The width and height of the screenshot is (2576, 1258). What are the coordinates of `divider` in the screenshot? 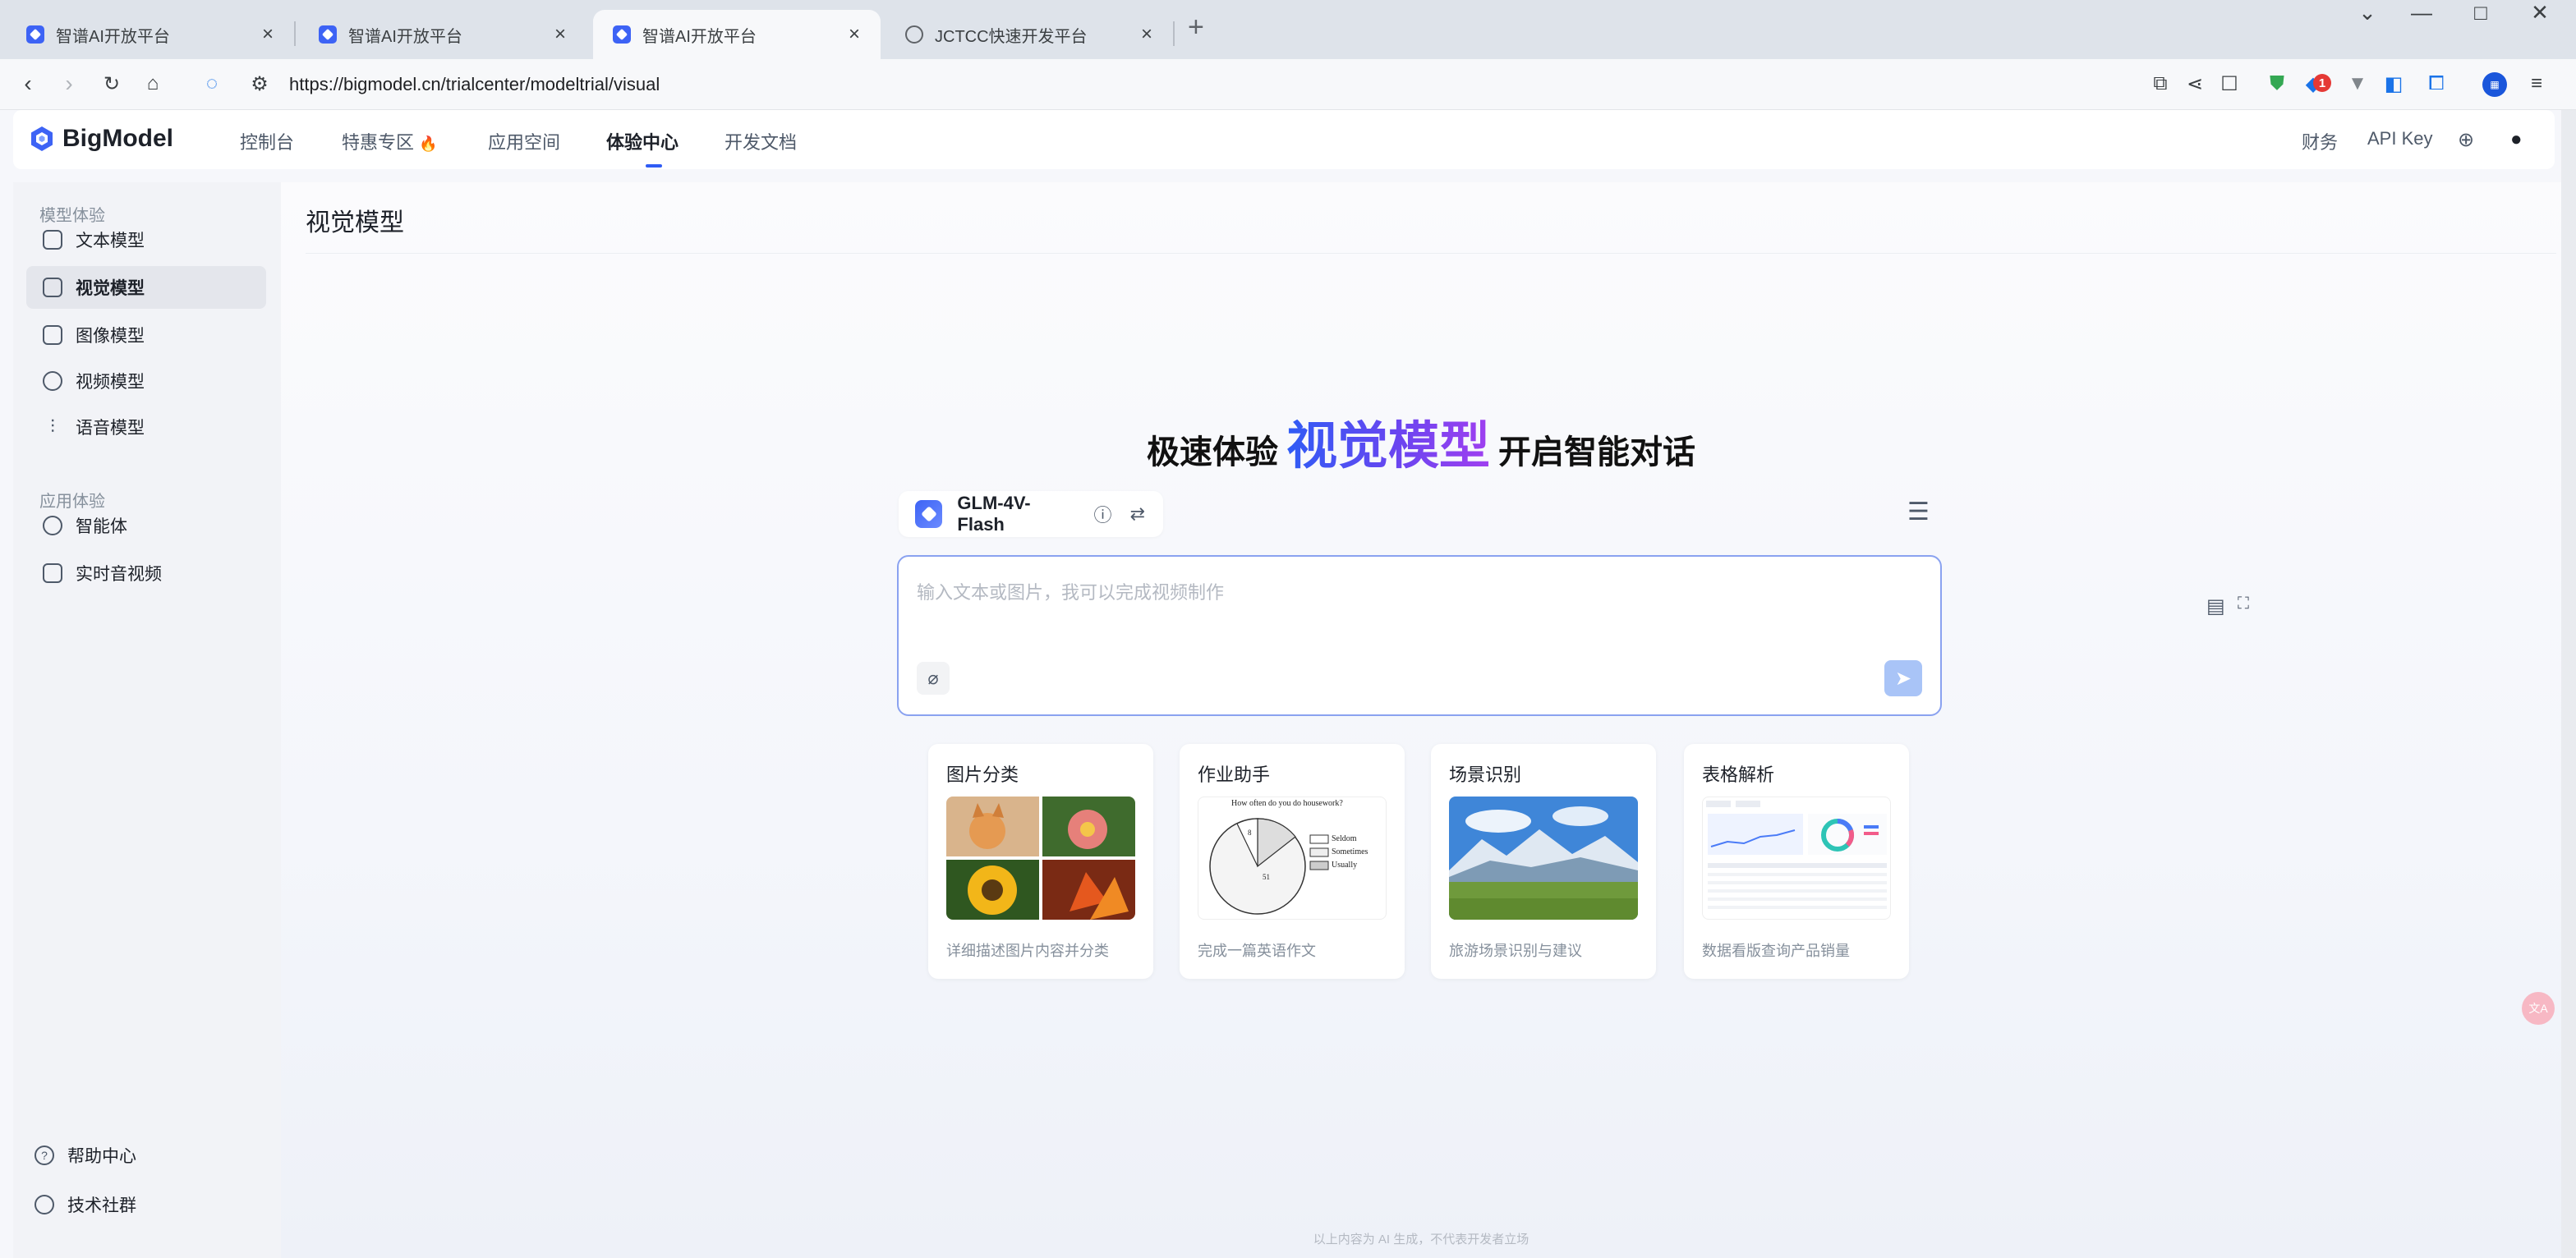 It's located at (1431, 253).